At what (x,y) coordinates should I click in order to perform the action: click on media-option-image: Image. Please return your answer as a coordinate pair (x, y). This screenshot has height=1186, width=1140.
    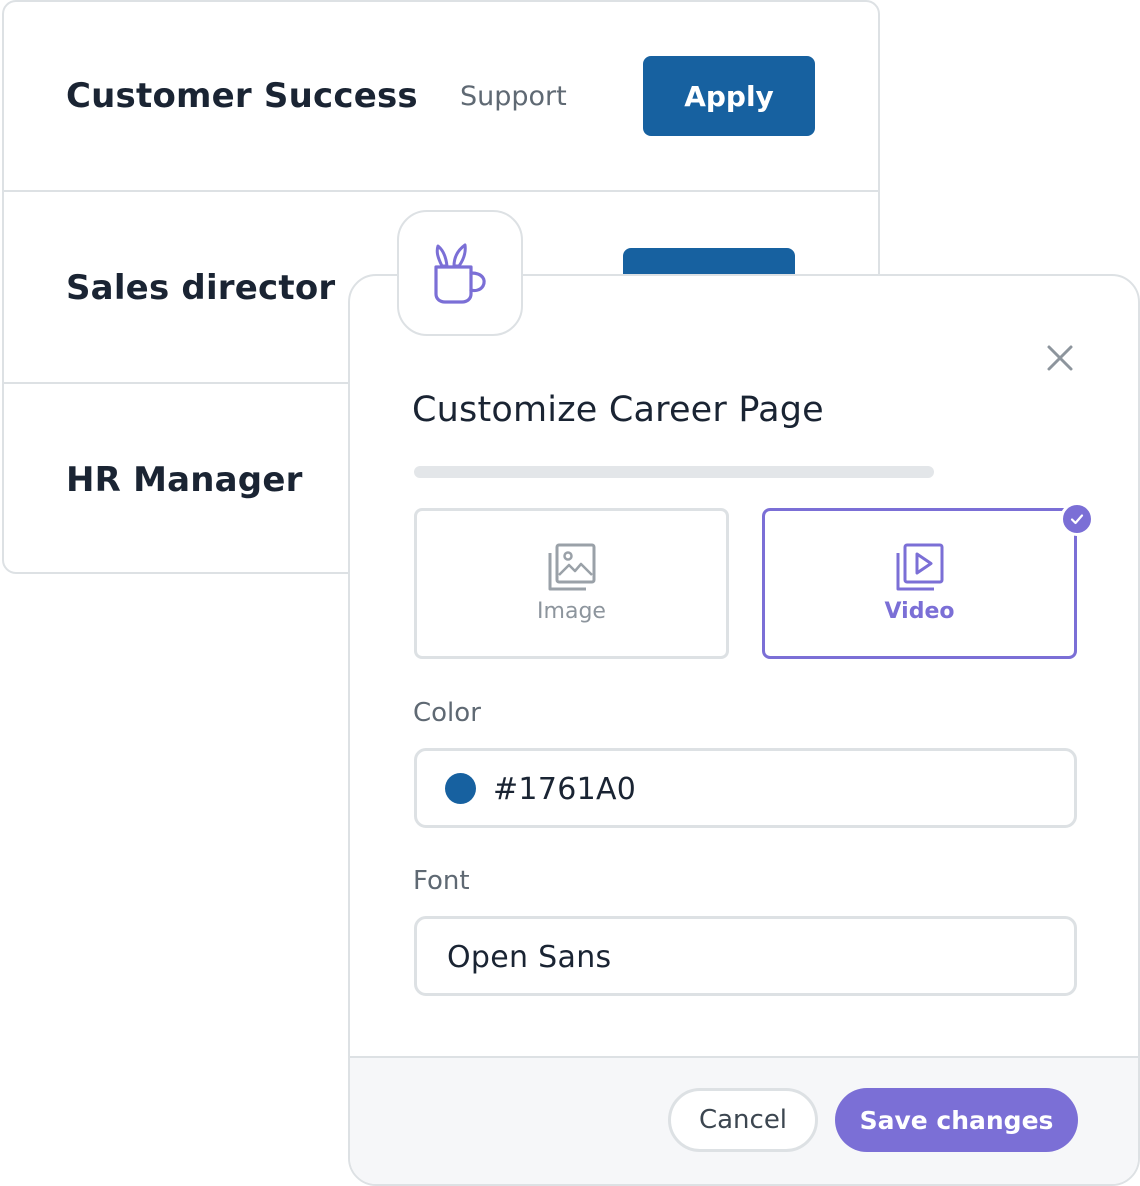
    Looking at the image, I should click on (571, 583).